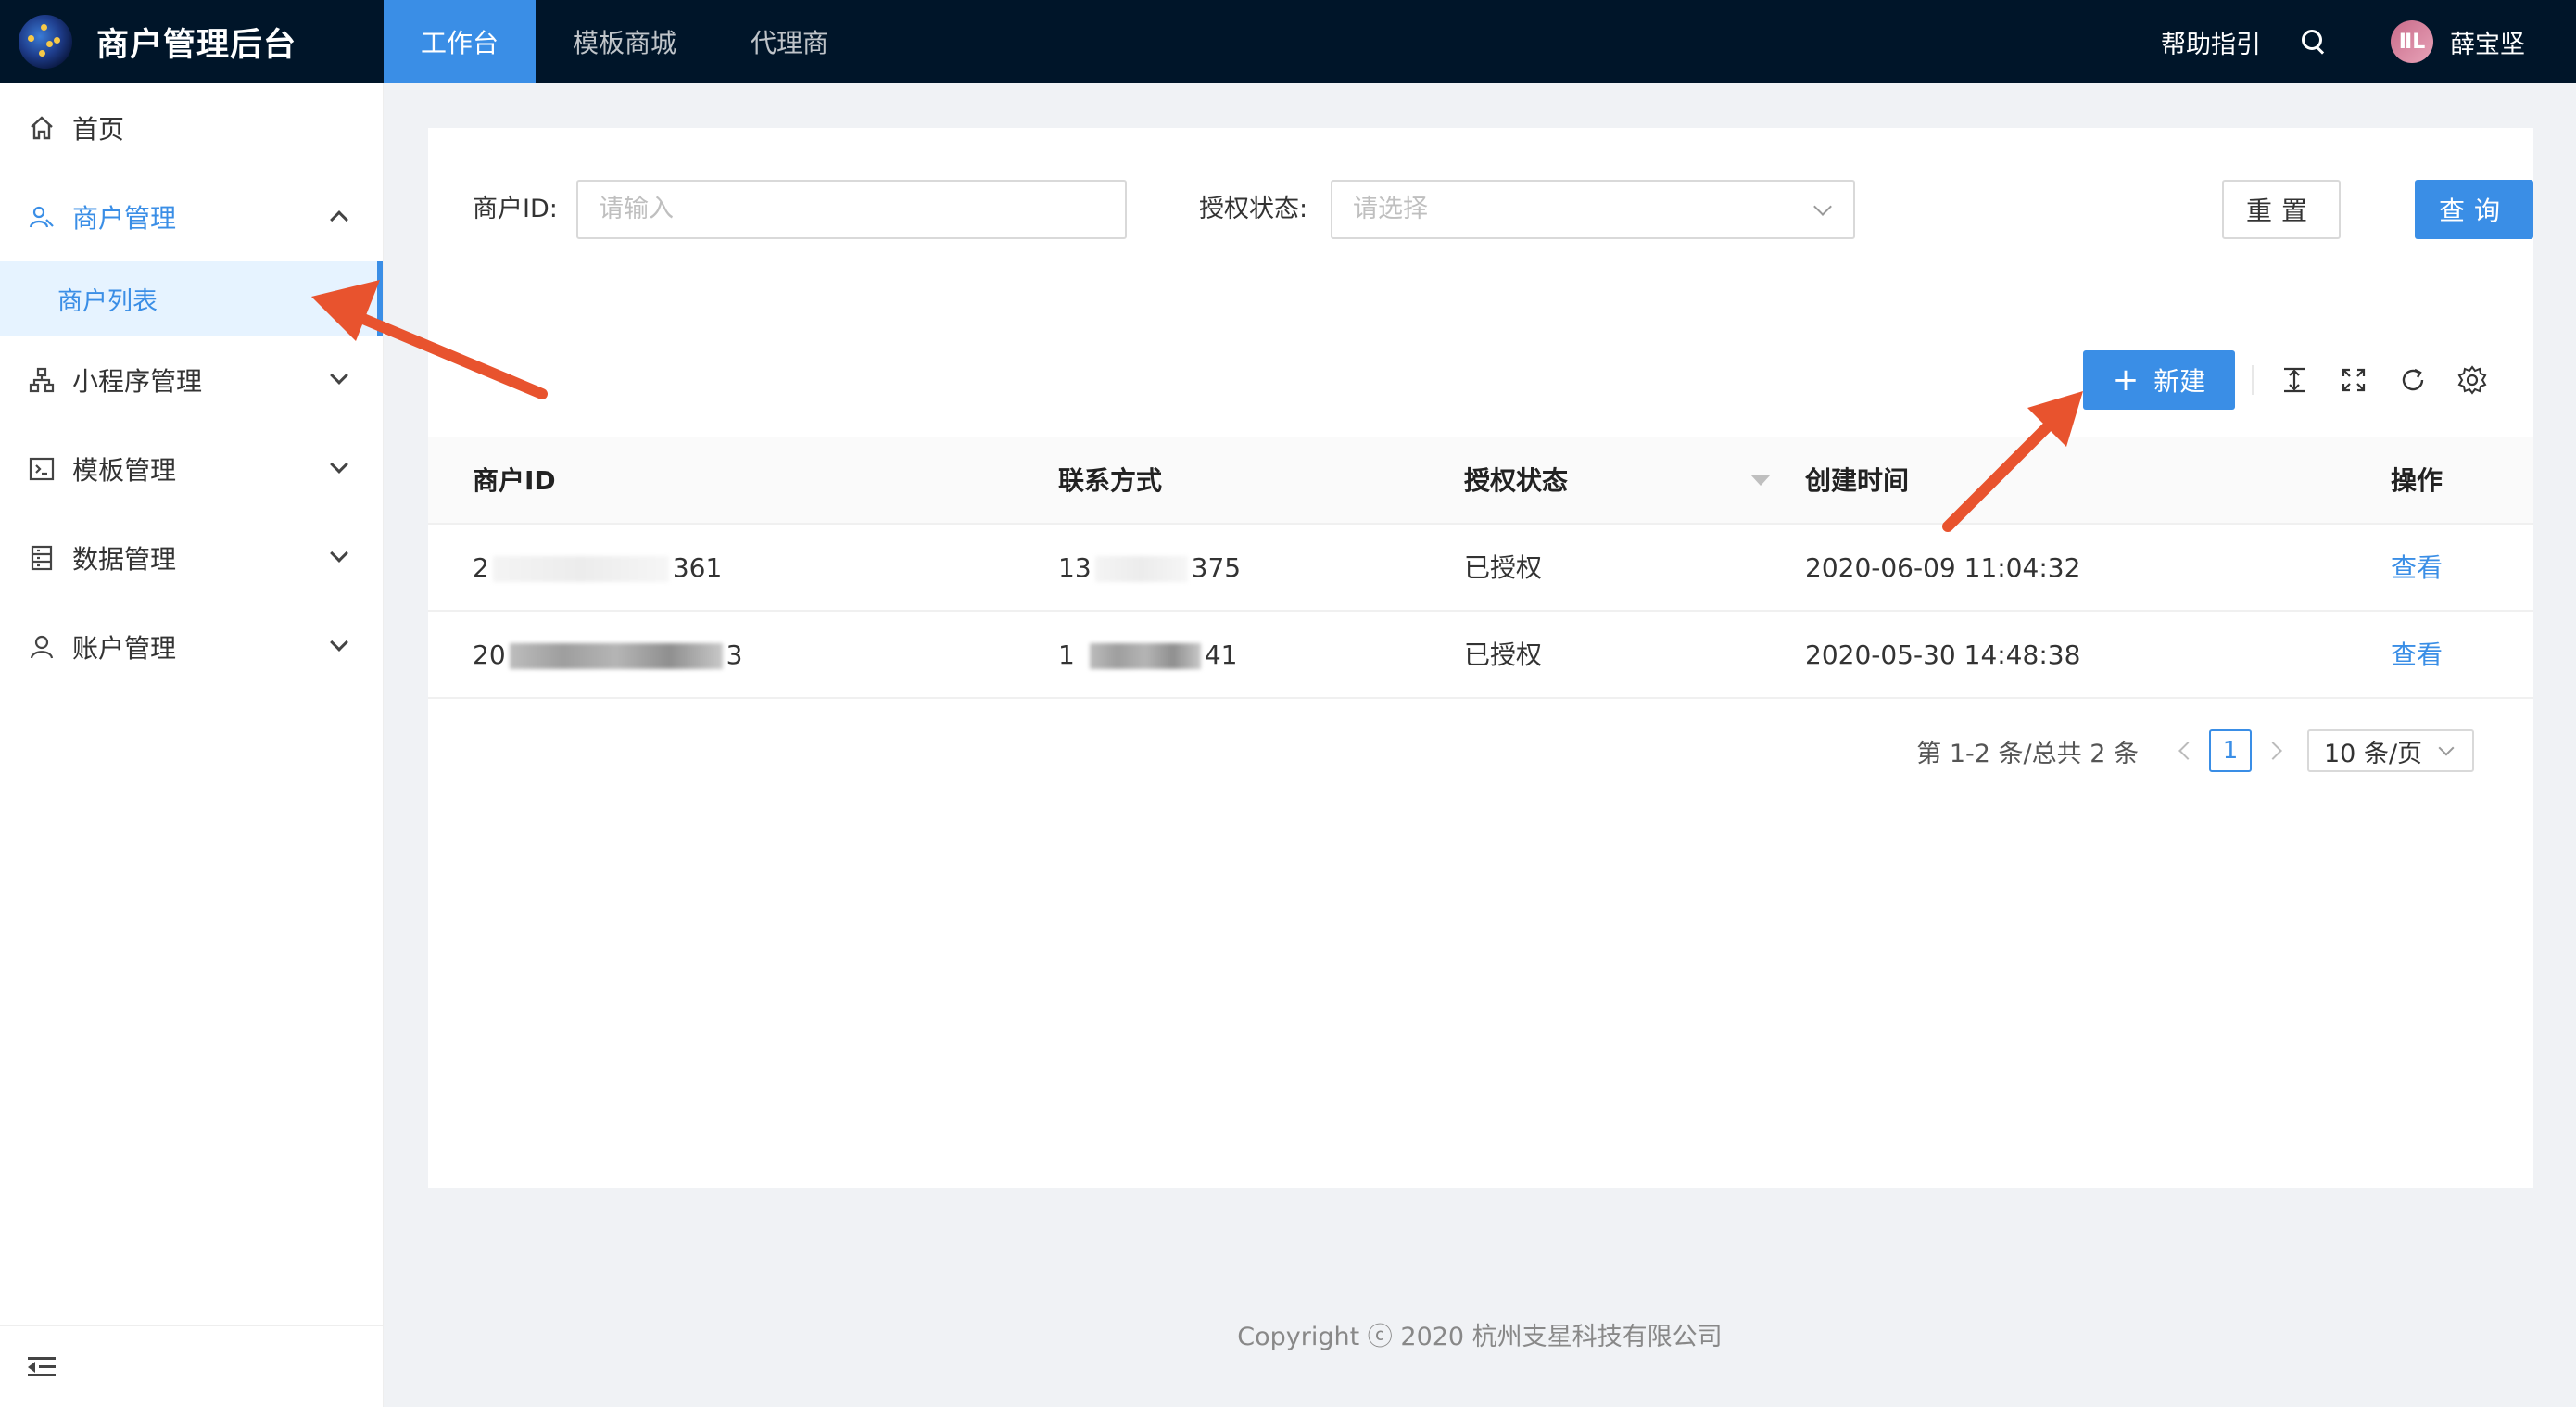 This screenshot has height=1407, width=2576. Describe the element at coordinates (2343, 41) in the screenshot. I see `header-actions: 帮助指引 ⅡL 薛宝坚` at that location.